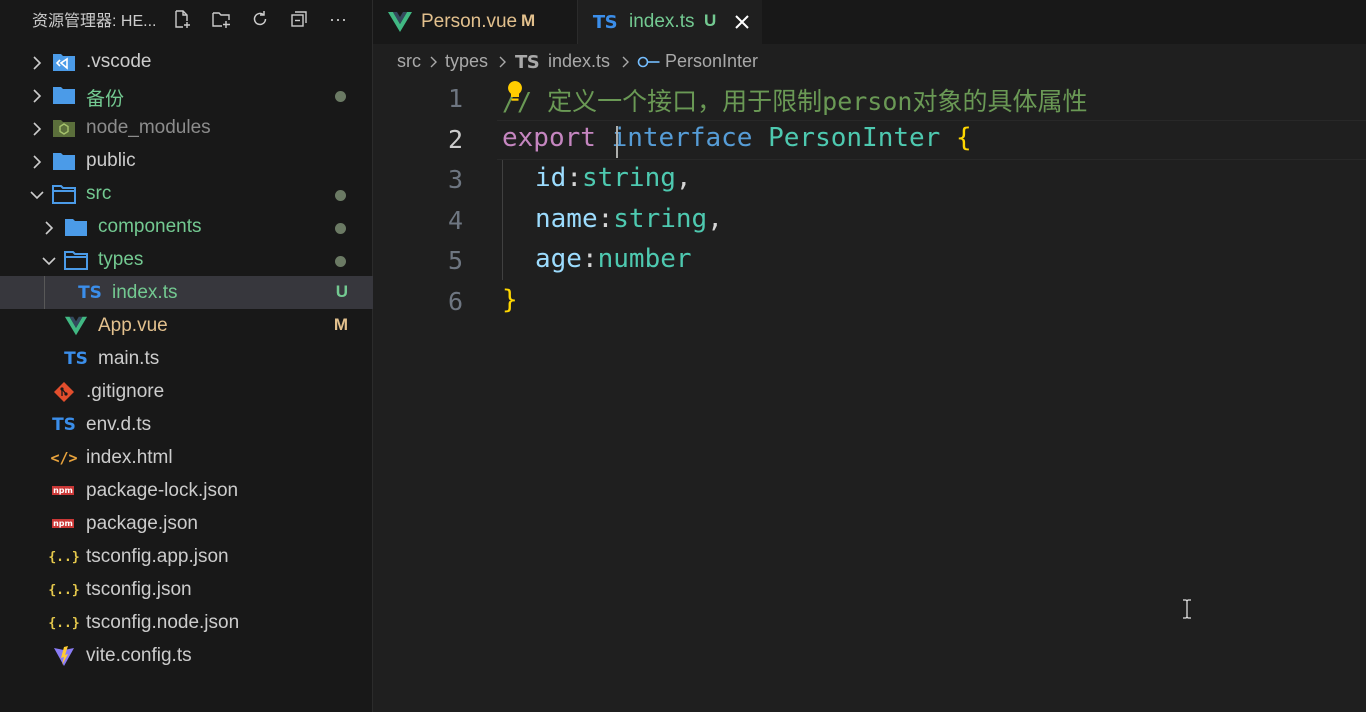  What do you see at coordinates (589, 259) in the screenshot?
I see `colon: :` at bounding box center [589, 259].